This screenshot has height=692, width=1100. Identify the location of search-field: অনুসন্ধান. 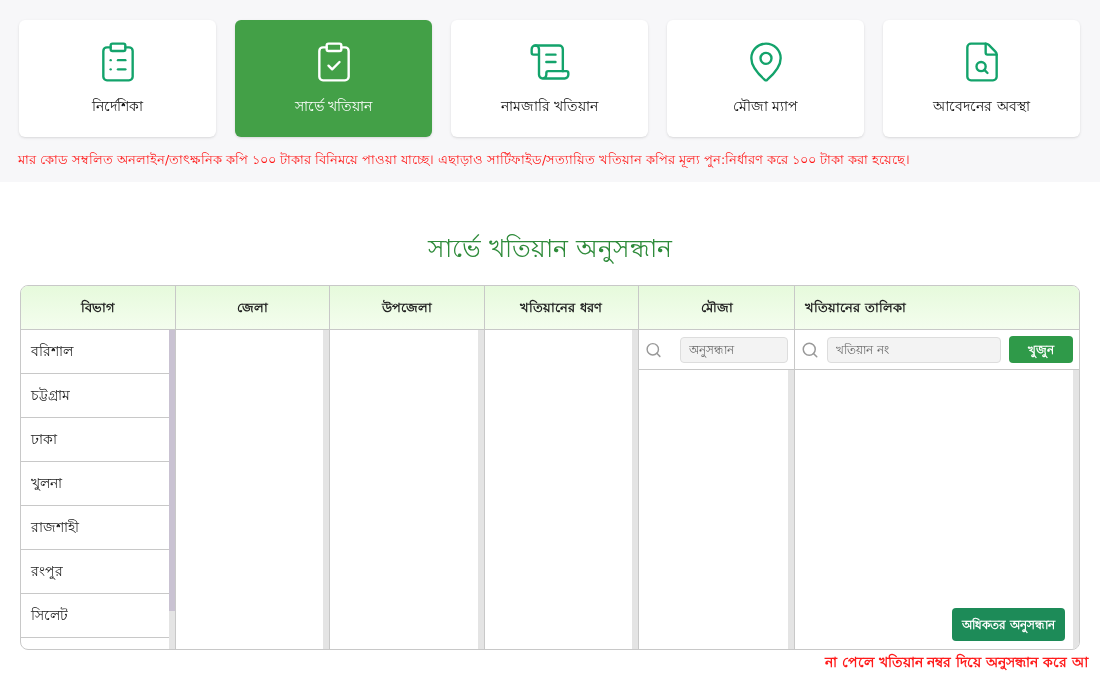
(734, 349).